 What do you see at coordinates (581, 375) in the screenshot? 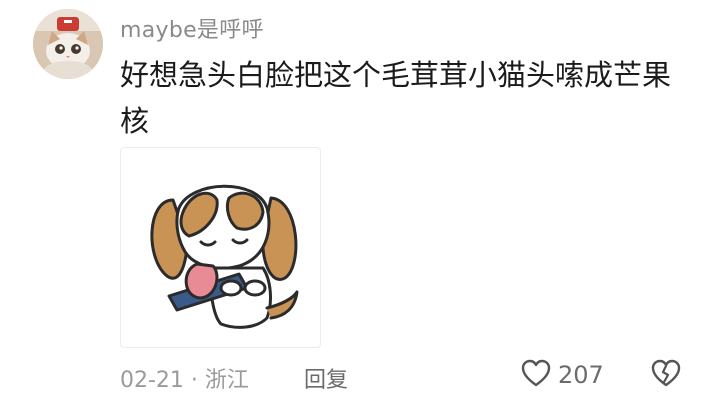
I see `like-count: 207` at bounding box center [581, 375].